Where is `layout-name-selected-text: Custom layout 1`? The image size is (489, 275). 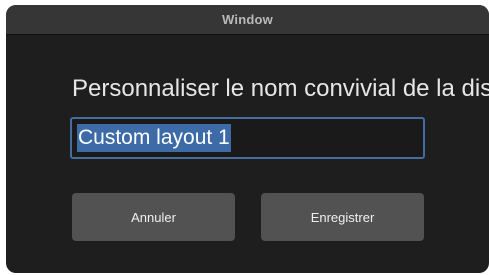
layout-name-selected-text: Custom layout 1 is located at coordinates (154, 138).